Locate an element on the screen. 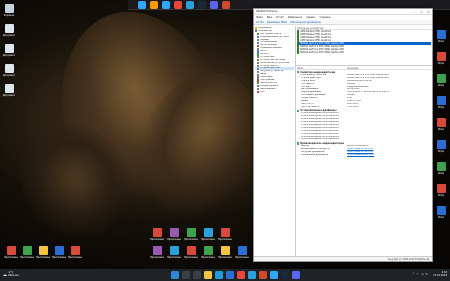 This screenshot has width=450, height=281. menu-item: Избранное is located at coordinates (295, 17).